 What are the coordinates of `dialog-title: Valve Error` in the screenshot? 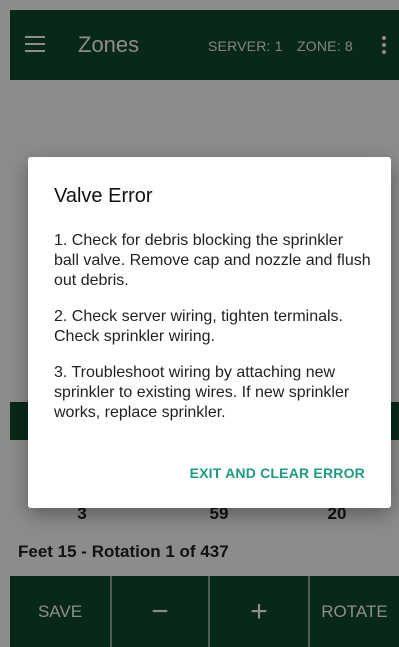 It's located at (103, 196).